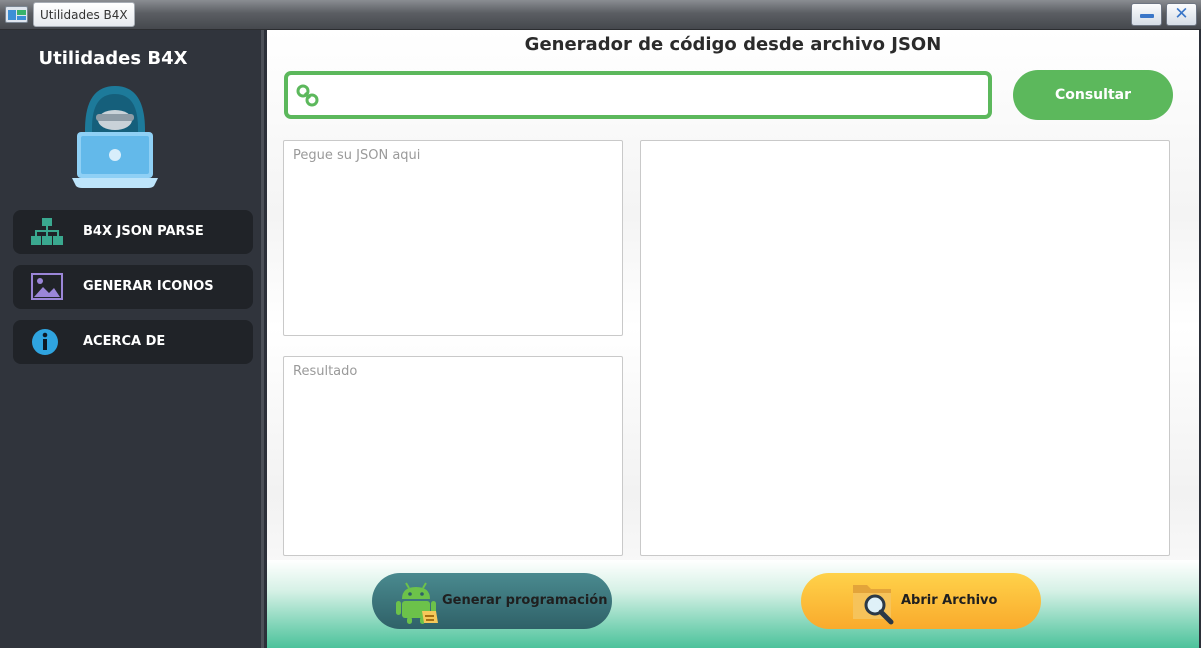 This screenshot has width=1201, height=648. I want to click on sidebar-item-label: B4X JSON PARSE, so click(143, 231).